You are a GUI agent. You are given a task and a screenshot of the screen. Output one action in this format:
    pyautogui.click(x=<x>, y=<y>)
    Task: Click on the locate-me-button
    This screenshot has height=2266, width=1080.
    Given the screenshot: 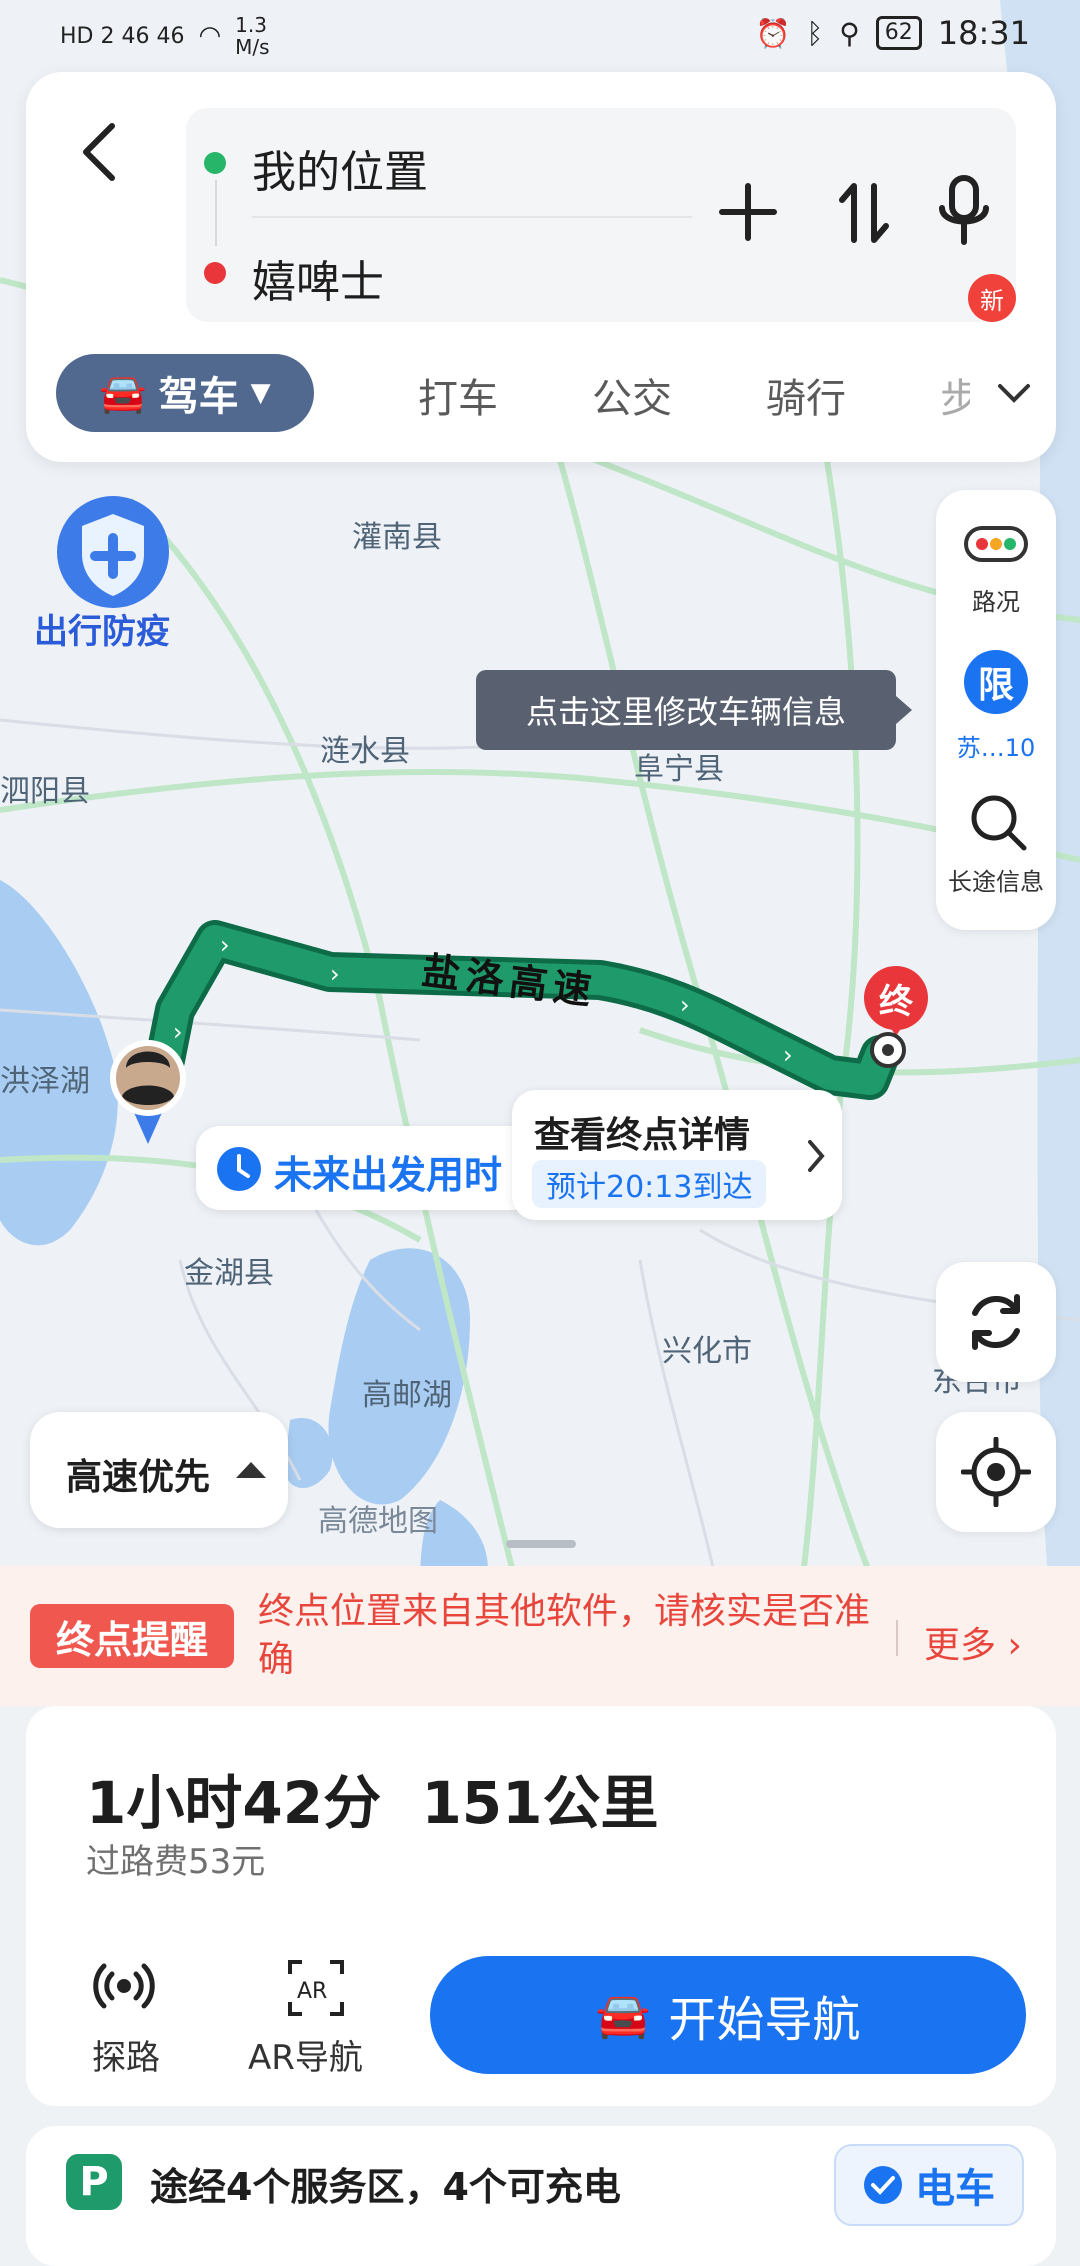 What is the action you would take?
    pyautogui.click(x=996, y=1472)
    